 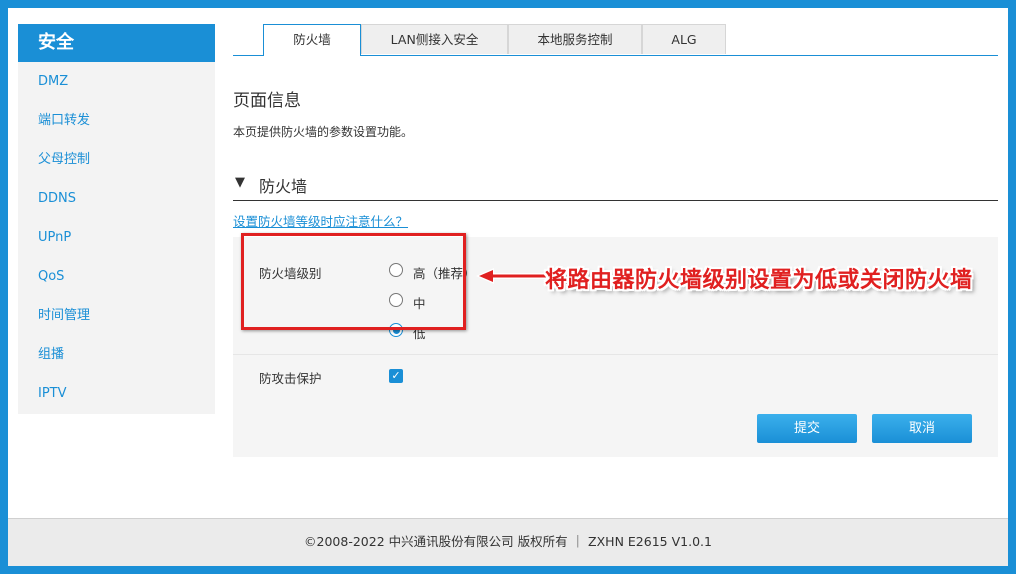 What do you see at coordinates (615, 187) in the screenshot?
I see `firewall-section-header: ▼ 防火墙` at bounding box center [615, 187].